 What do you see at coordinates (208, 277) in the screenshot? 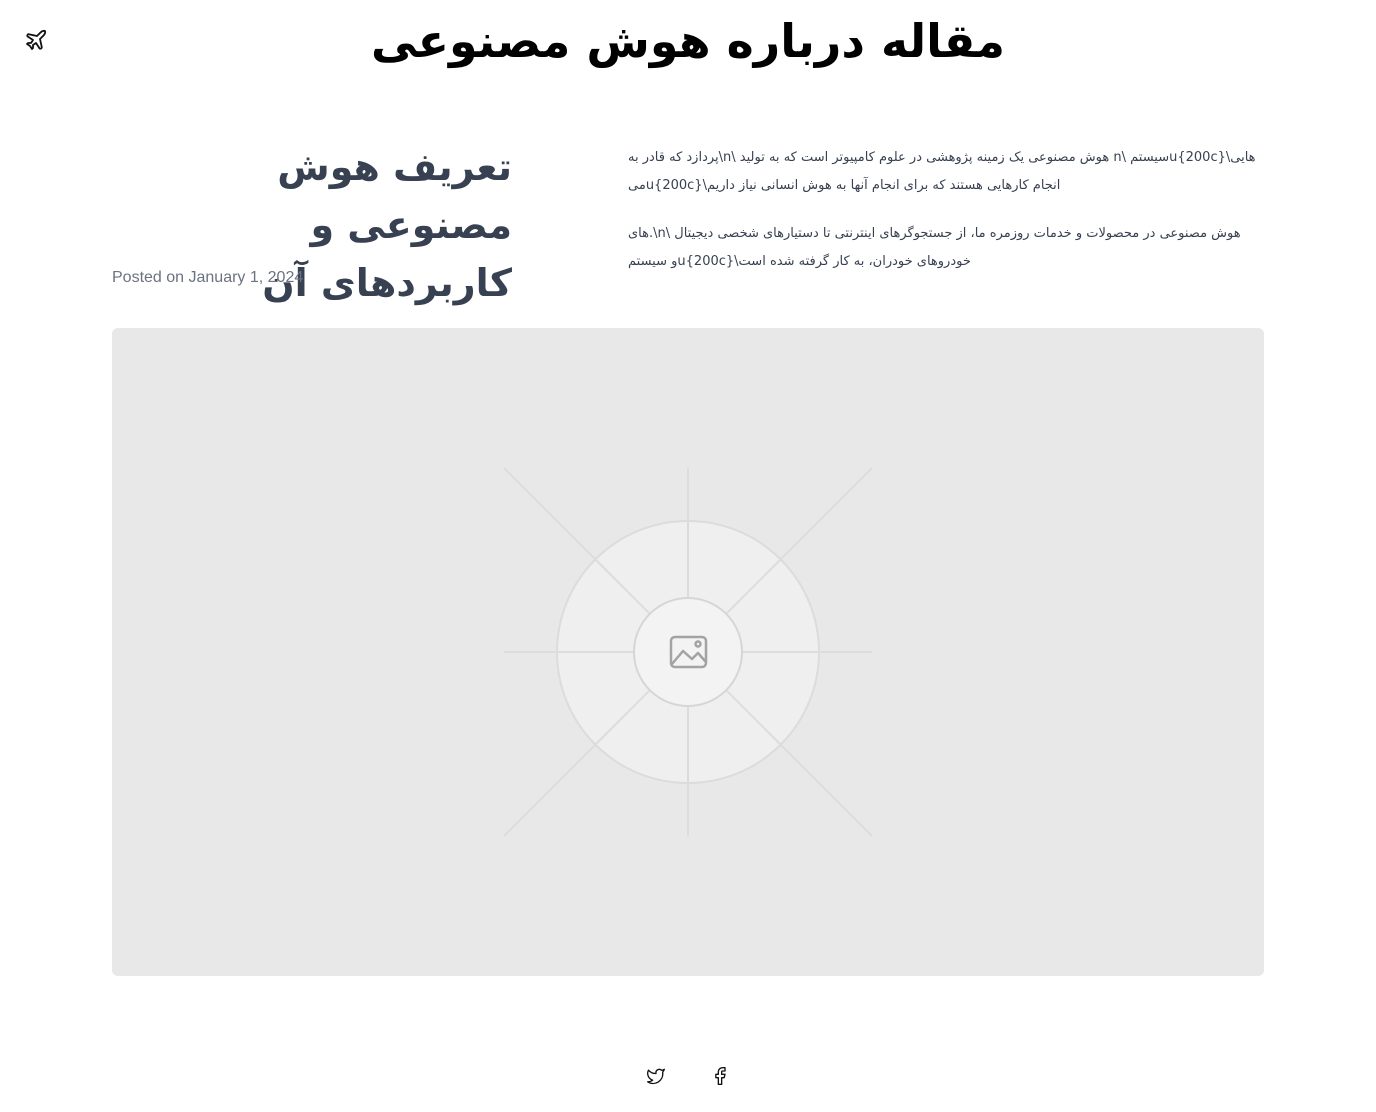
I see `post-date: Posted on January 1, 2024` at bounding box center [208, 277].